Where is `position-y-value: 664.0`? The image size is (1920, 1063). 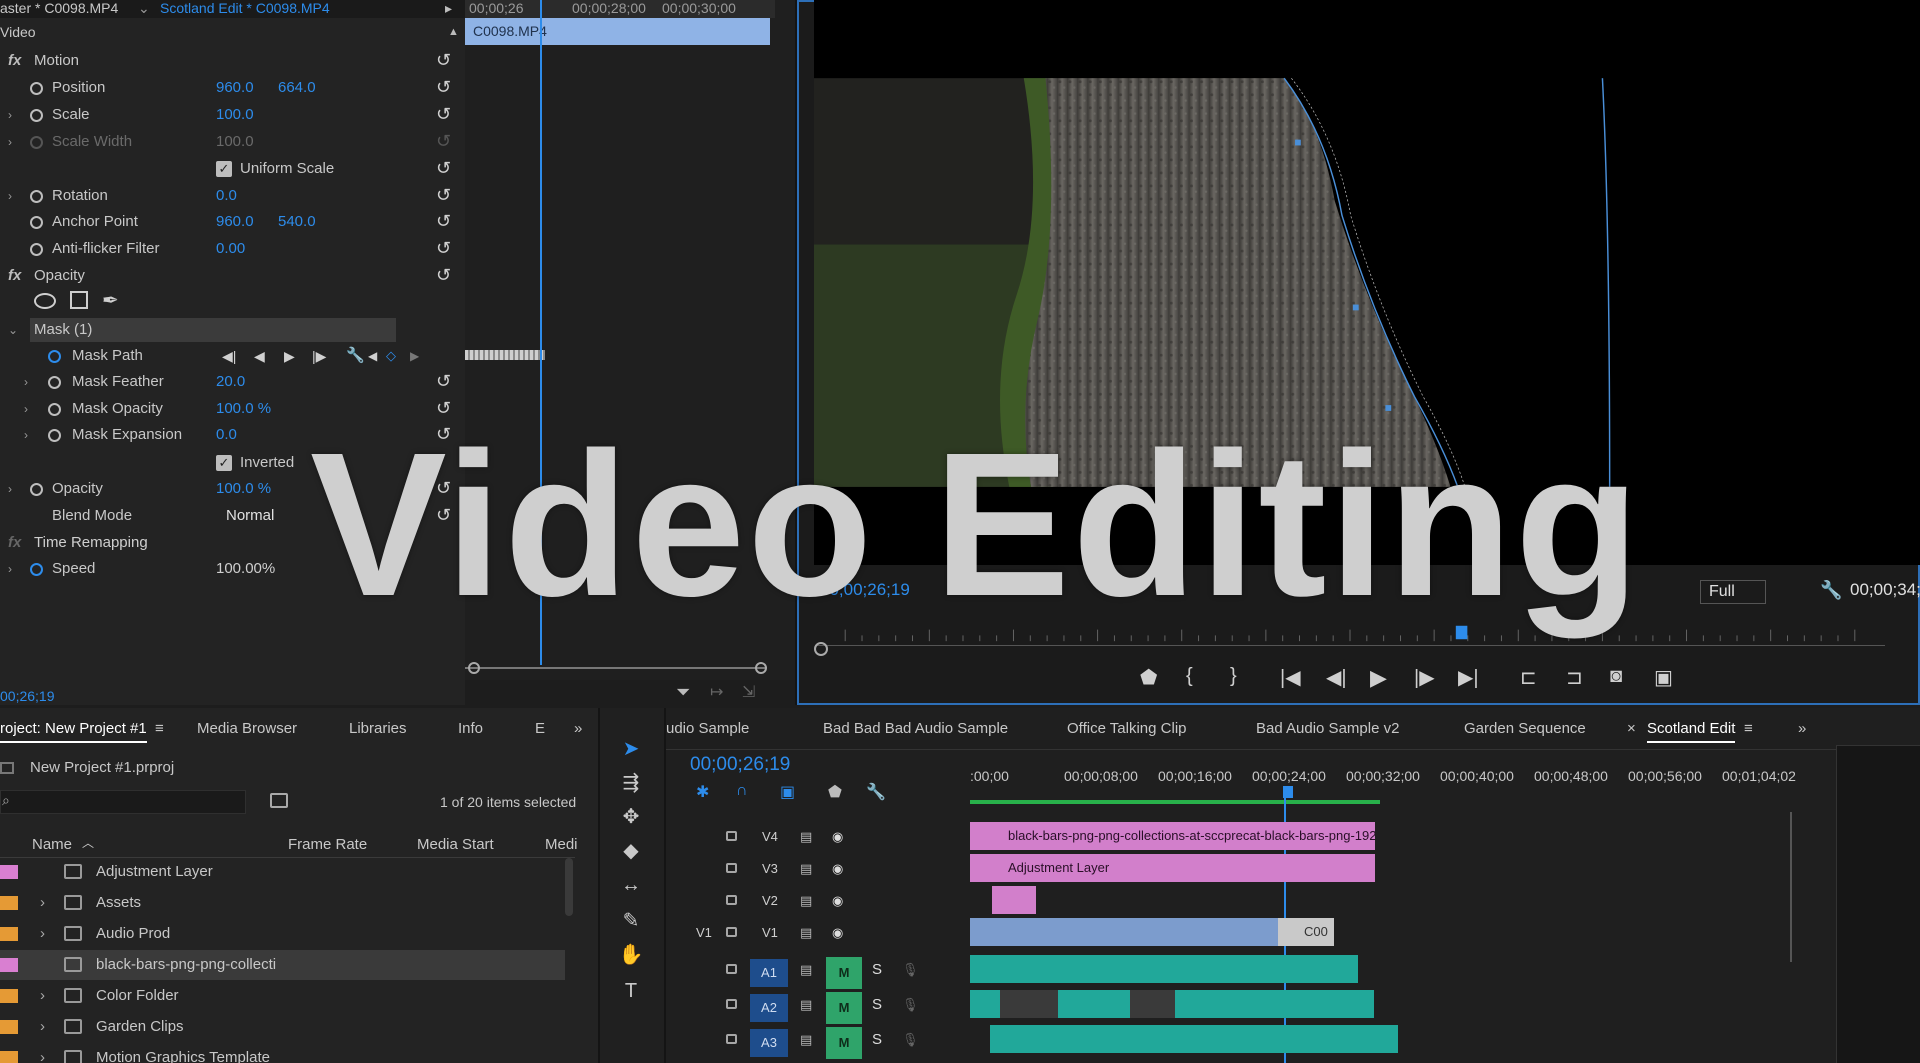 position-y-value: 664.0 is located at coordinates (297, 88).